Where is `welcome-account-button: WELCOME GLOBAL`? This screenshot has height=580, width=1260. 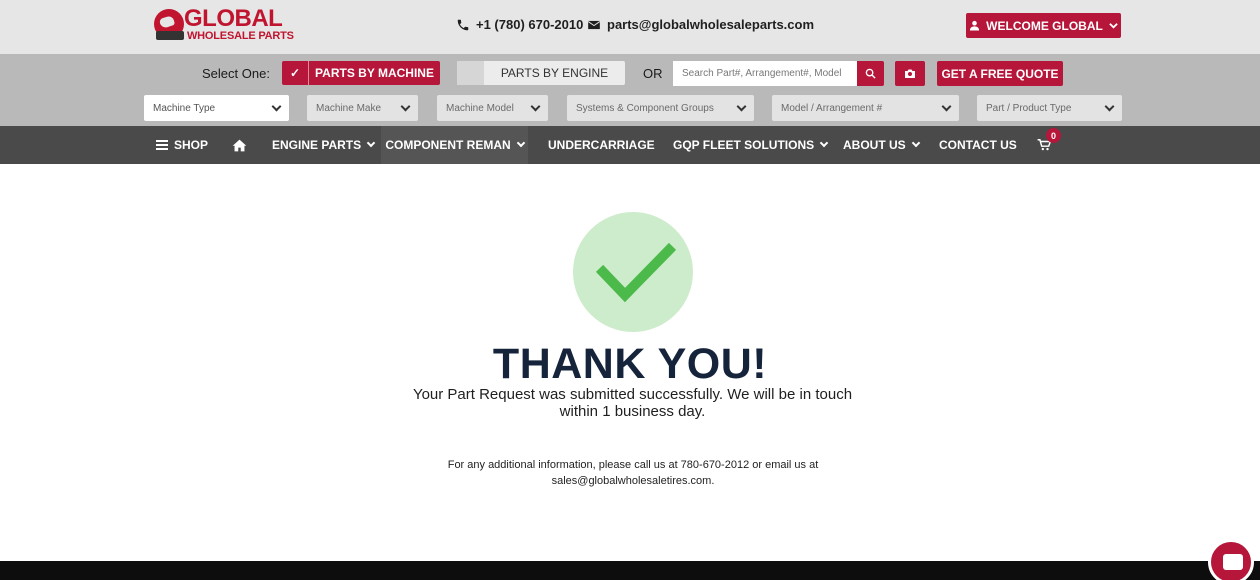 welcome-account-button: WELCOME GLOBAL is located at coordinates (1043, 25).